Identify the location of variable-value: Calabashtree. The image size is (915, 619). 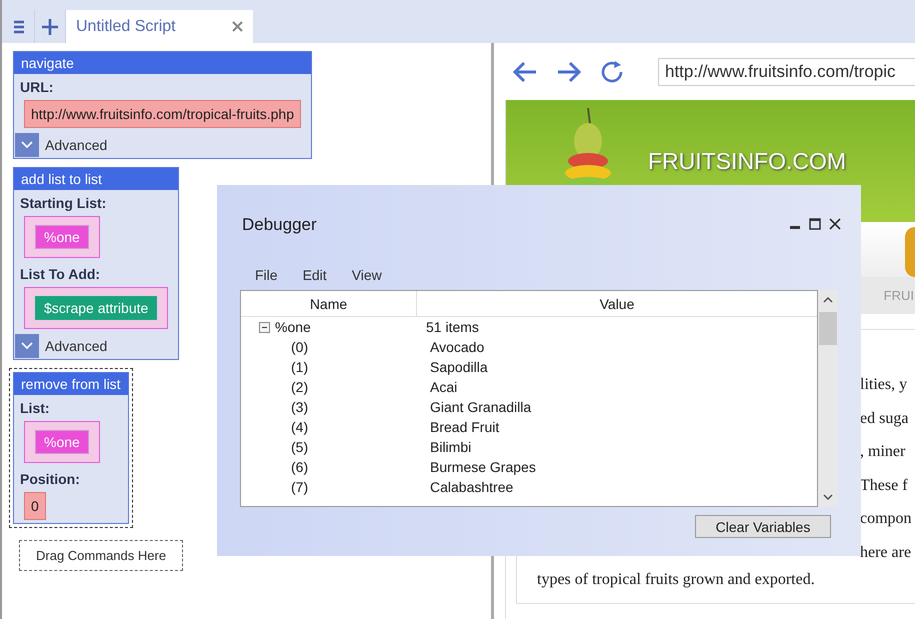
(471, 487).